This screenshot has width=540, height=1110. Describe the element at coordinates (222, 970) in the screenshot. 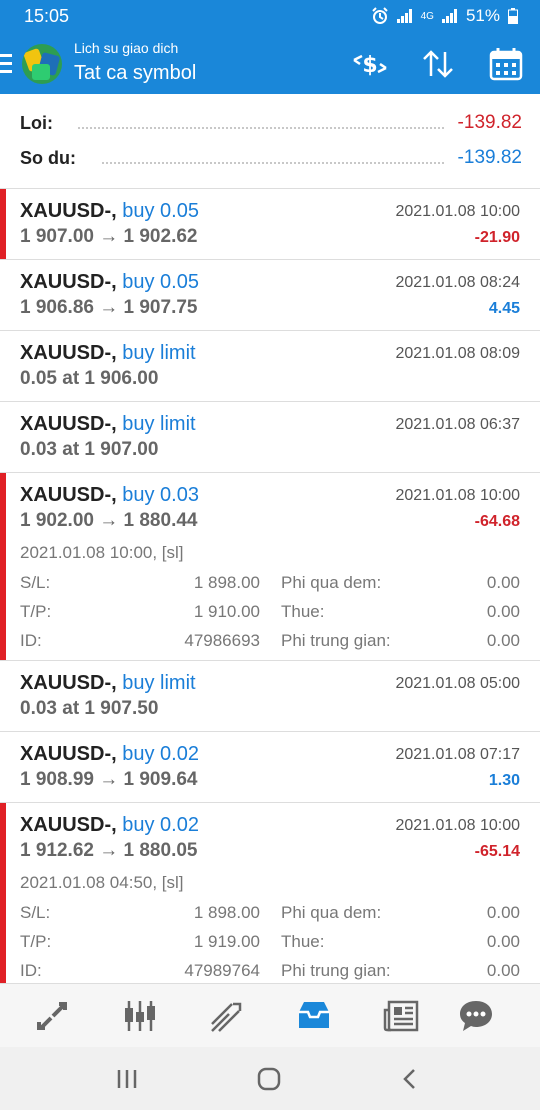

I see `id-value: 47989764` at that location.